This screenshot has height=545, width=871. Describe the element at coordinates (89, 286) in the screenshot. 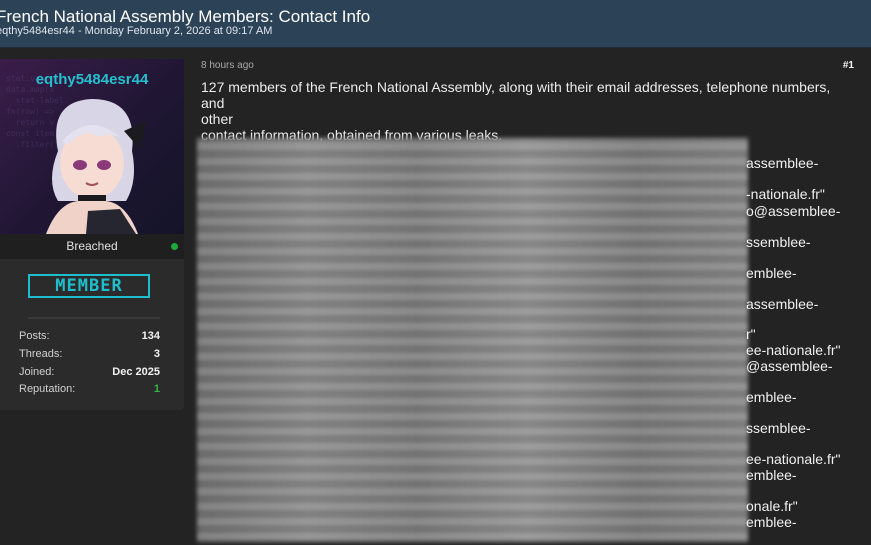

I see `rank-badge: MEMBER` at that location.